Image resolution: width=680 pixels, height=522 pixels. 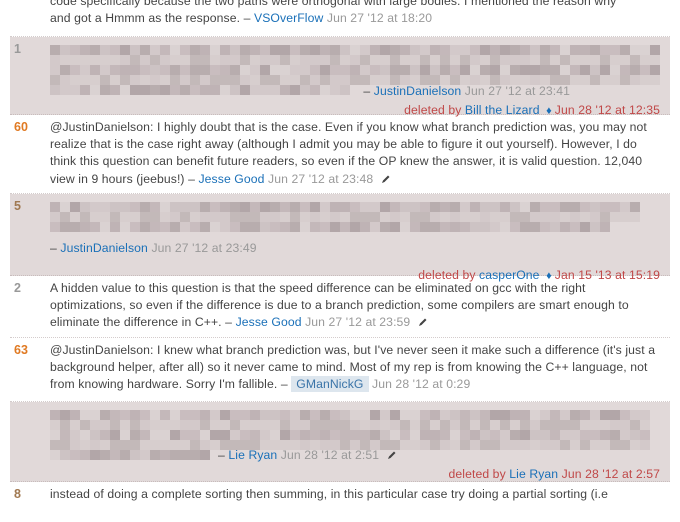 What do you see at coordinates (17, 494) in the screenshot?
I see `comment-score: 8` at bounding box center [17, 494].